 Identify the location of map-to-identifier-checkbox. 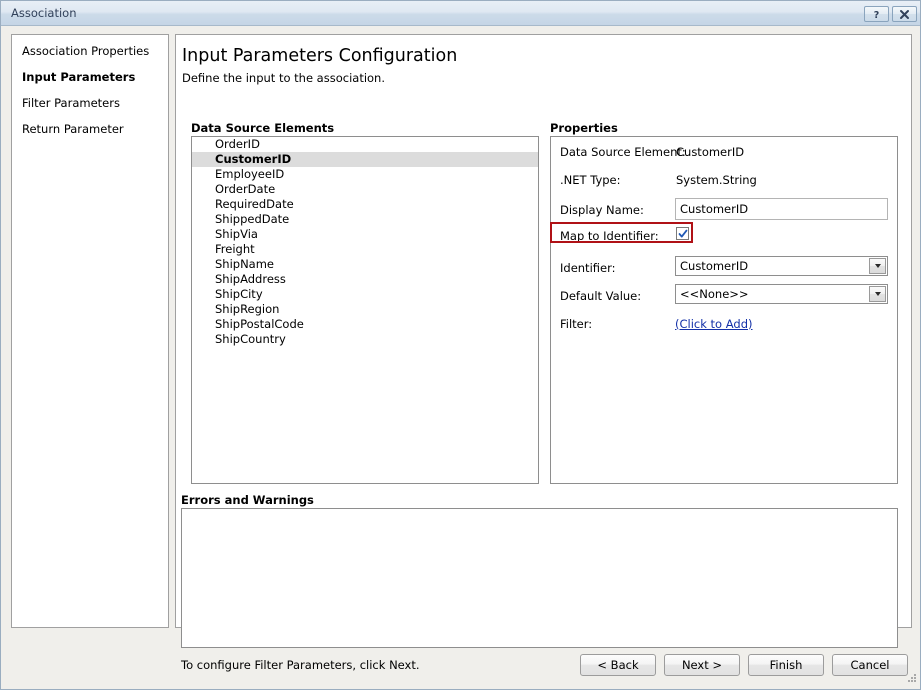
(682, 233).